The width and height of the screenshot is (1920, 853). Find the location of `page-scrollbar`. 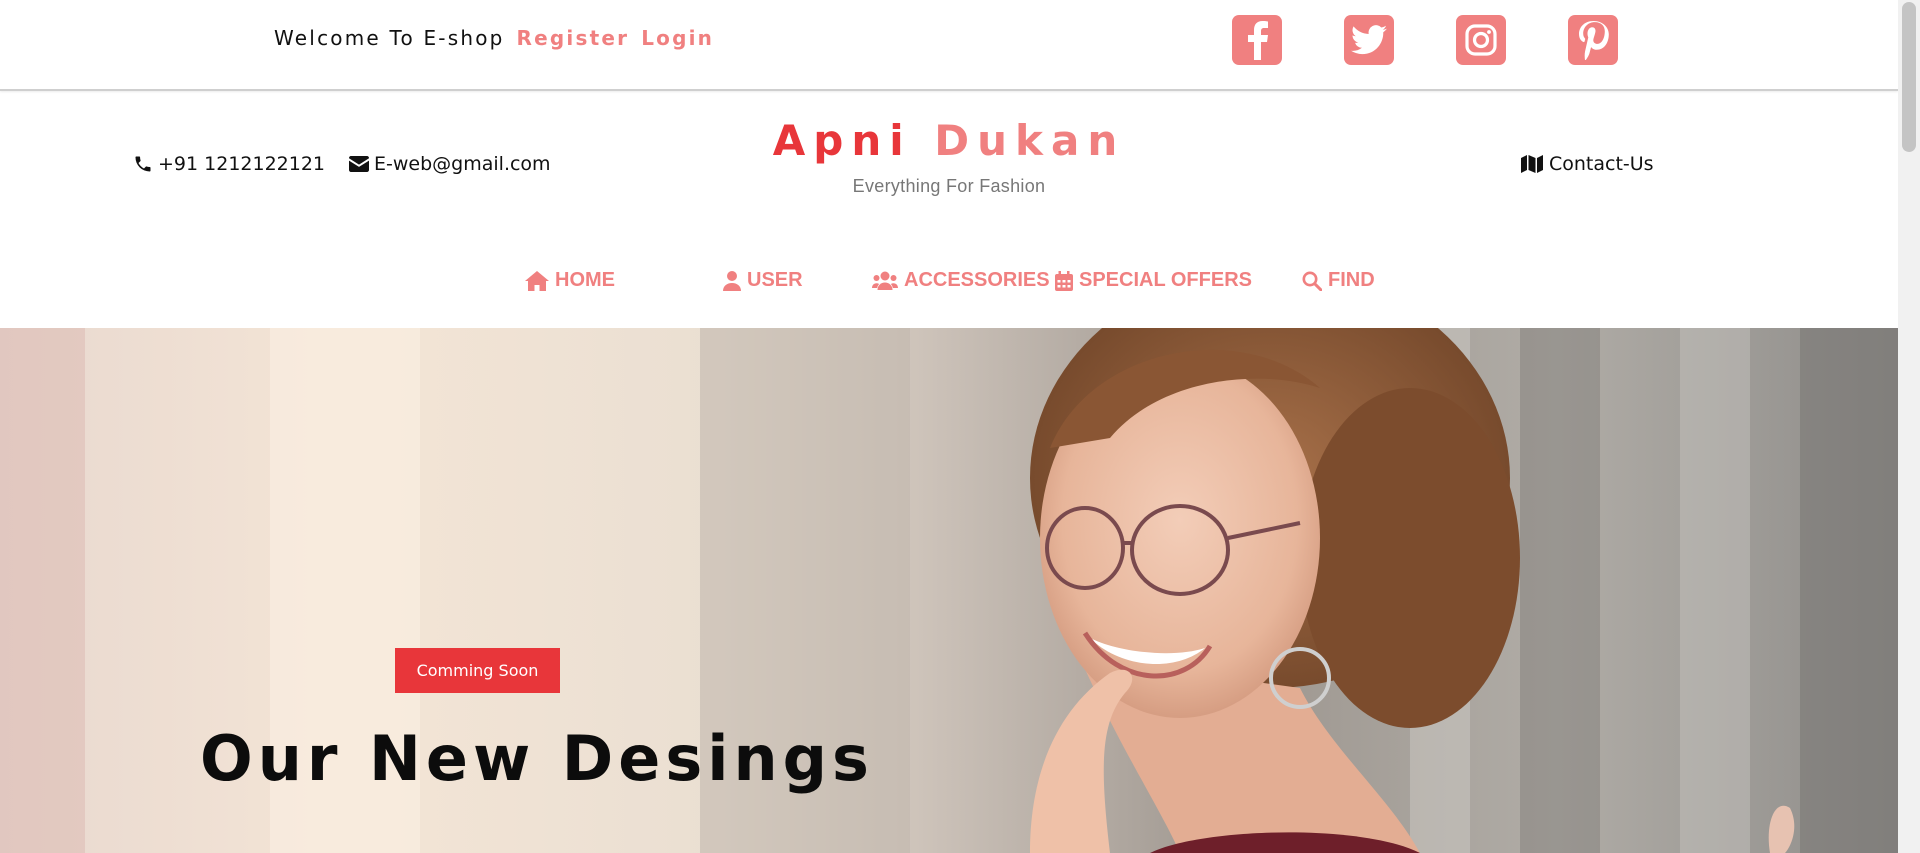

page-scrollbar is located at coordinates (1909, 426).